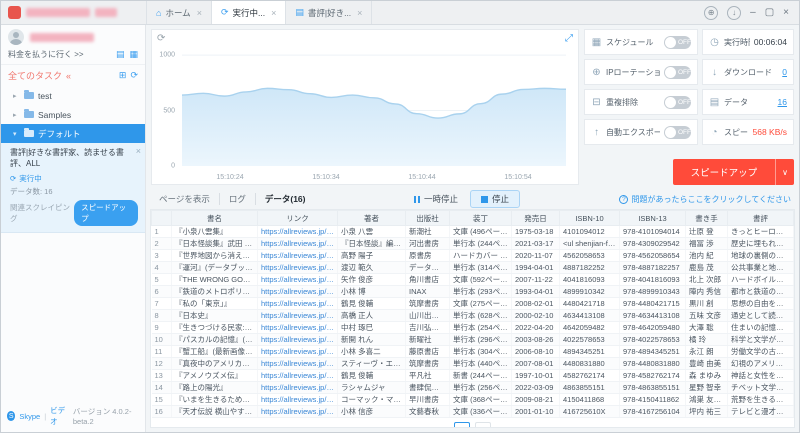  Describe the element at coordinates (480, 327) in the screenshot. I see `table-cell: 単行本 (254ページ)` at that location.